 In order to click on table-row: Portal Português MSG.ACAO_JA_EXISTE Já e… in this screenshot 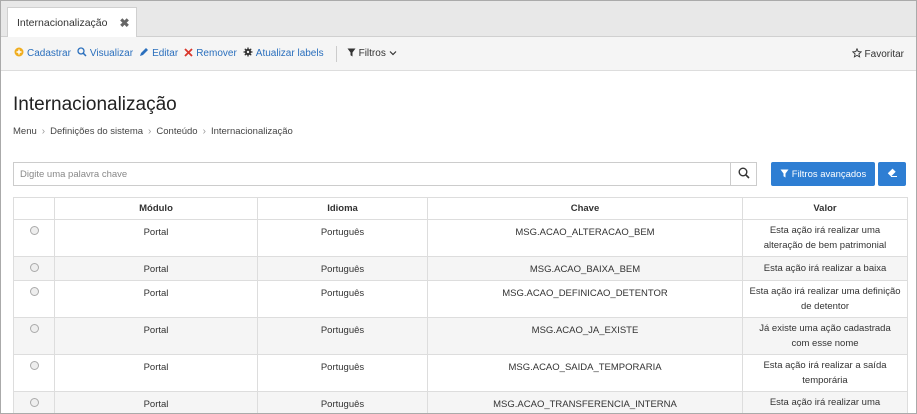, I will do `click(460, 336)`.